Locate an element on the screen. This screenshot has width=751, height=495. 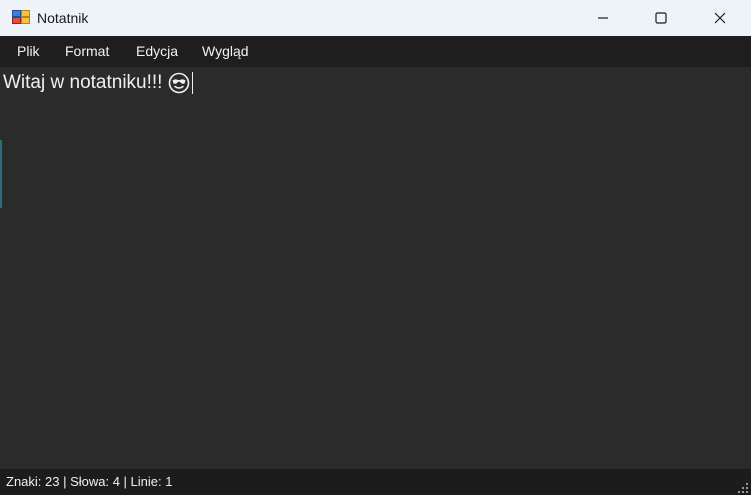
menu-item-format: Format is located at coordinates (87, 51).